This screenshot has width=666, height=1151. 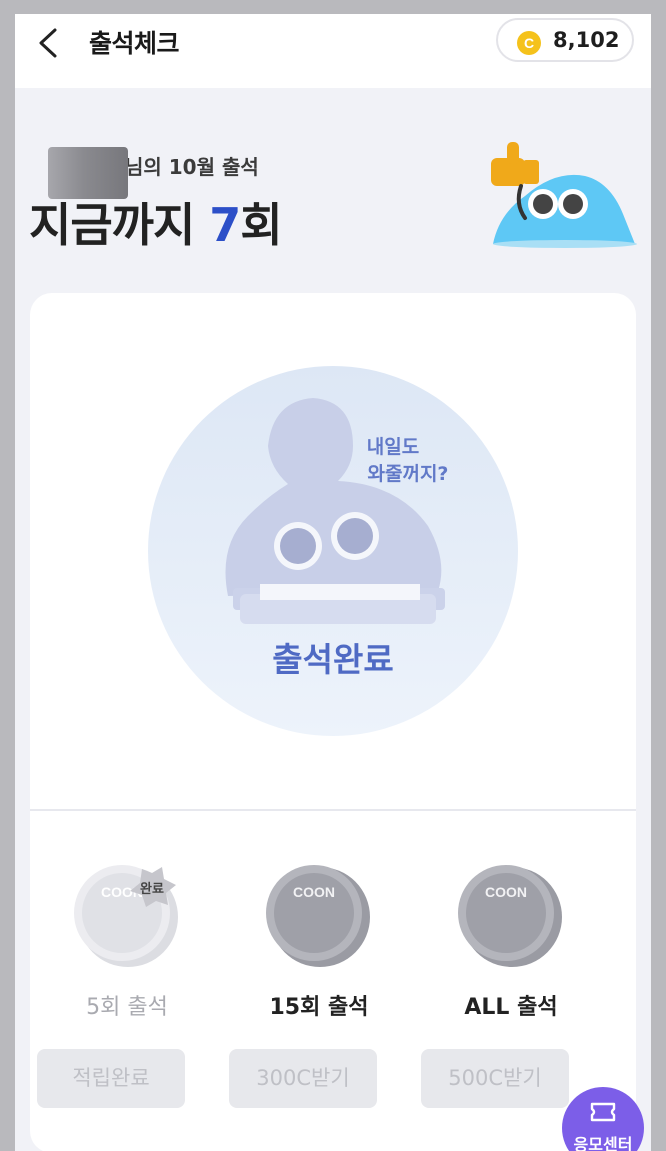 I want to click on coin-balance-pill: C 8,102, so click(x=565, y=40).